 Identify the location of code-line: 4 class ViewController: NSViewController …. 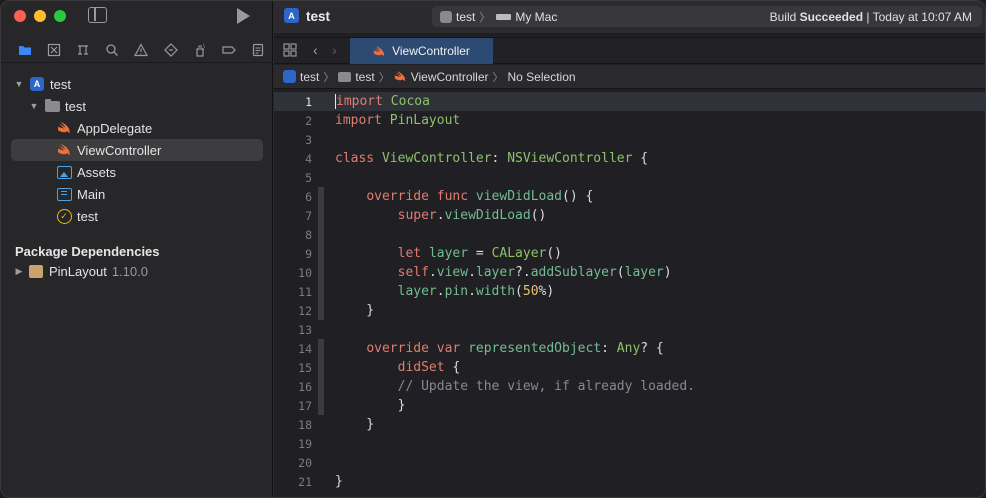
(629, 158).